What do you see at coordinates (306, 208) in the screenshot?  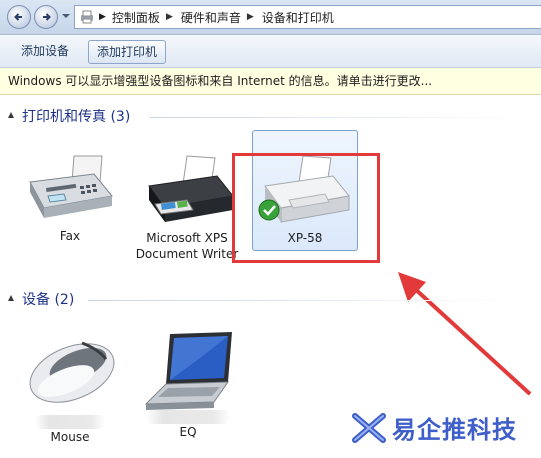 I see `annotation-highlight-box` at bounding box center [306, 208].